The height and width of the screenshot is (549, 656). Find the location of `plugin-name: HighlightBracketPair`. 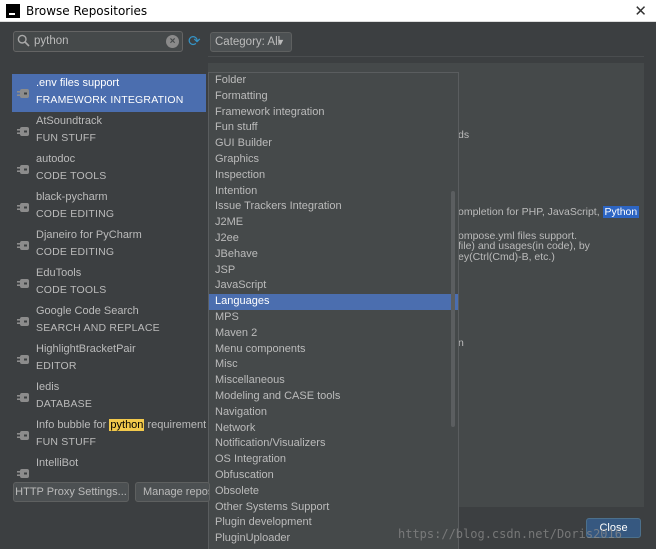

plugin-name: HighlightBracketPair is located at coordinates (86, 349).